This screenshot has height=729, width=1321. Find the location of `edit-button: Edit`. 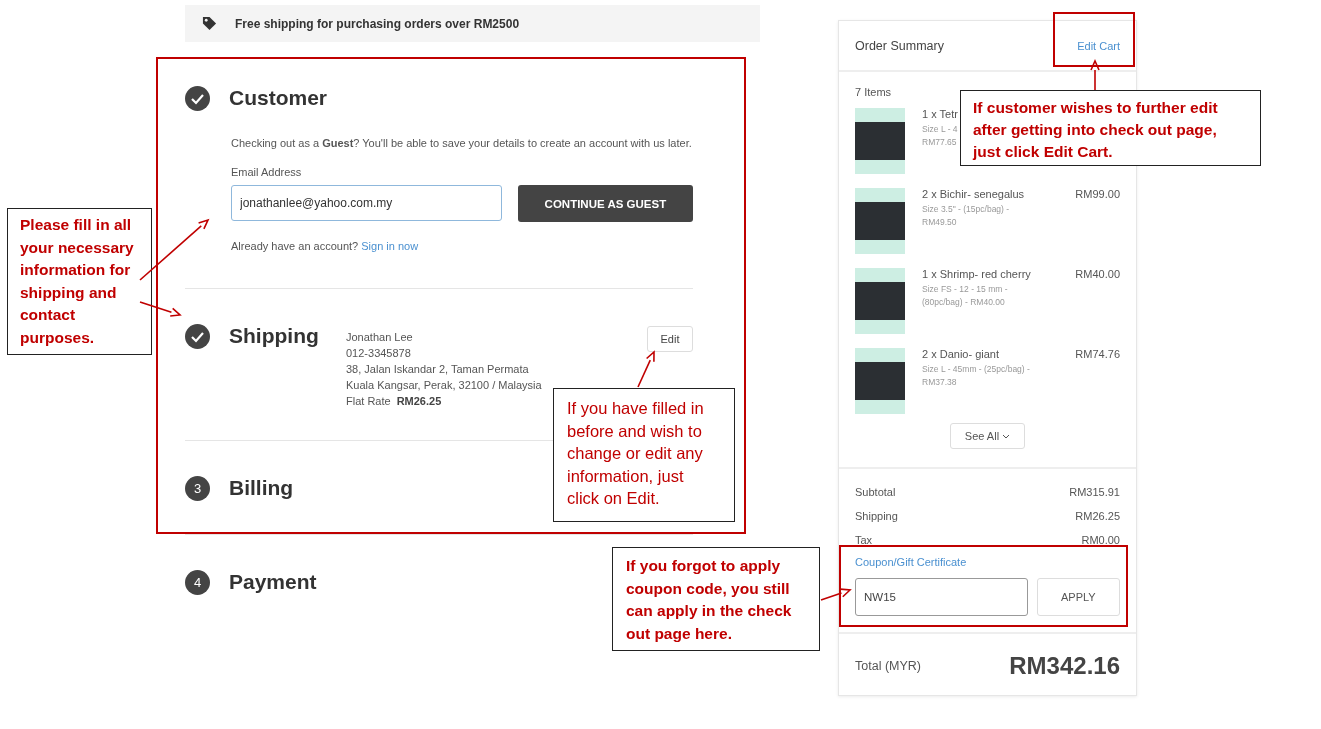

edit-button: Edit is located at coordinates (670, 339).